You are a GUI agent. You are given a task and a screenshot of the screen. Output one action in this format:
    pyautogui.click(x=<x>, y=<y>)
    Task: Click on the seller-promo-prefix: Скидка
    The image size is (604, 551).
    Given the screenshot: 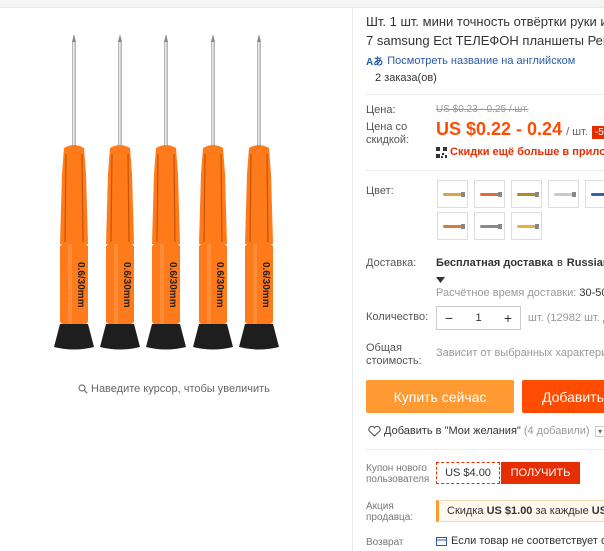 What is the action you would take?
    pyautogui.click(x=465, y=511)
    